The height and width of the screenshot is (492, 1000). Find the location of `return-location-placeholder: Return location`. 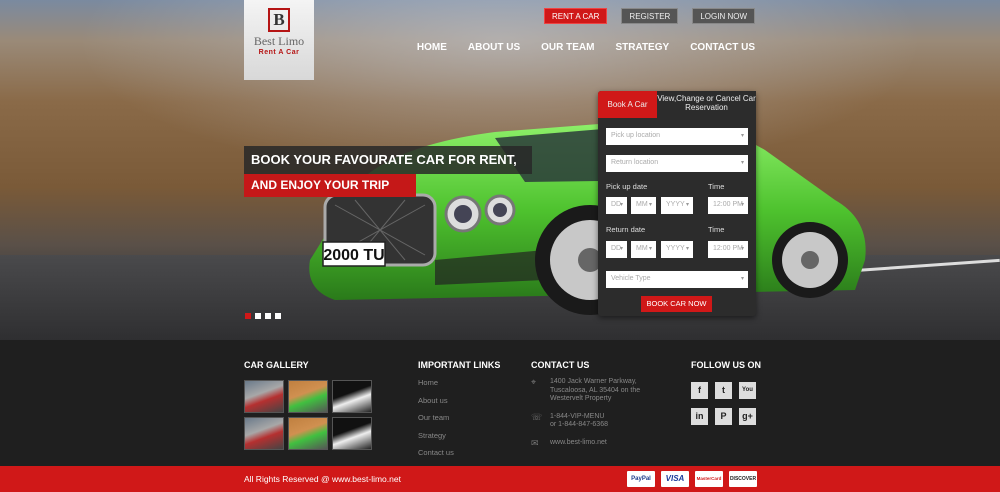

return-location-placeholder: Return location is located at coordinates (635, 162).